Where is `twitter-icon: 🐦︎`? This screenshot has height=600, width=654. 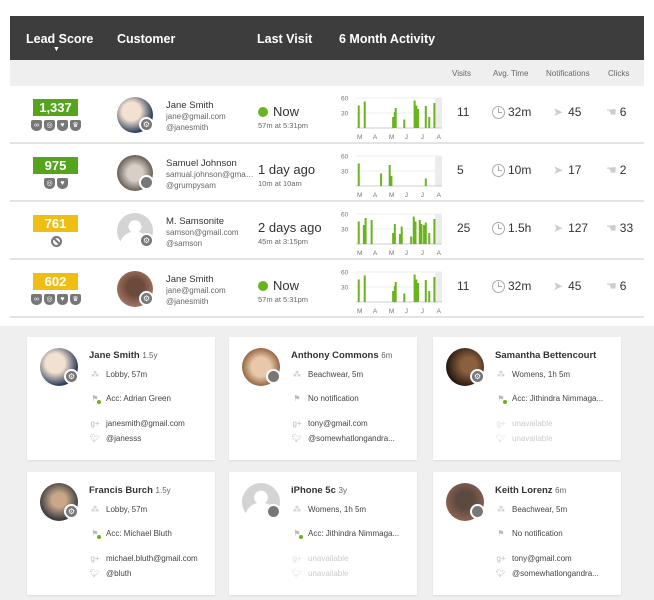 twitter-icon: 🐦︎ is located at coordinates (501, 438).